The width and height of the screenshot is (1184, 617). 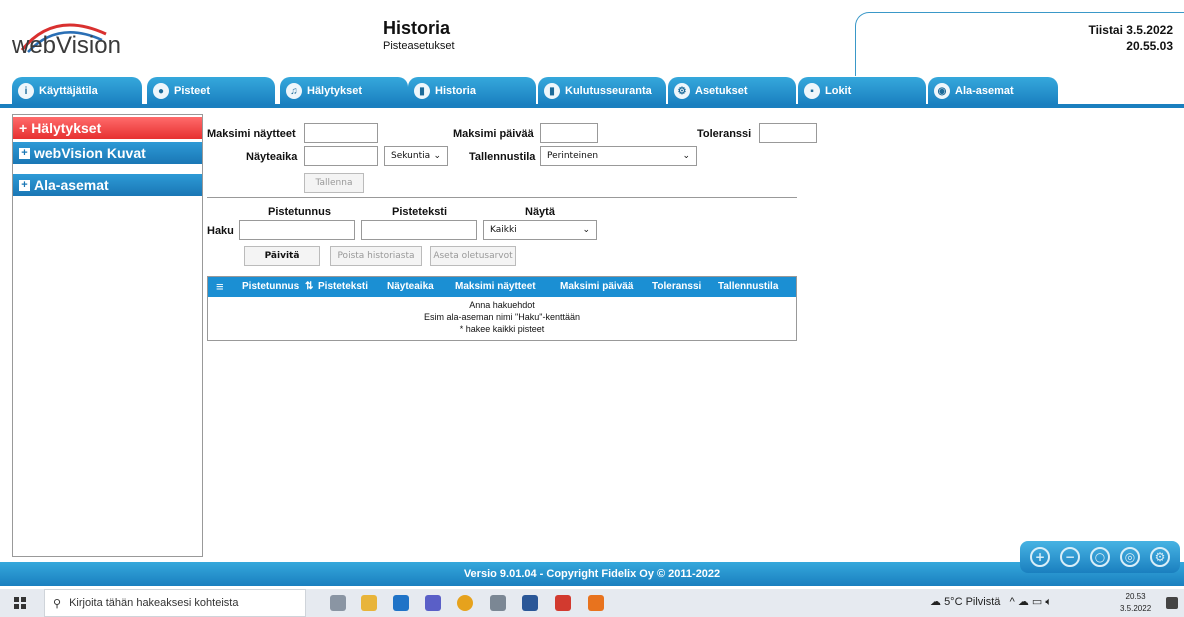 What do you see at coordinates (220, 231) in the screenshot?
I see `search-label: Haku` at bounding box center [220, 231].